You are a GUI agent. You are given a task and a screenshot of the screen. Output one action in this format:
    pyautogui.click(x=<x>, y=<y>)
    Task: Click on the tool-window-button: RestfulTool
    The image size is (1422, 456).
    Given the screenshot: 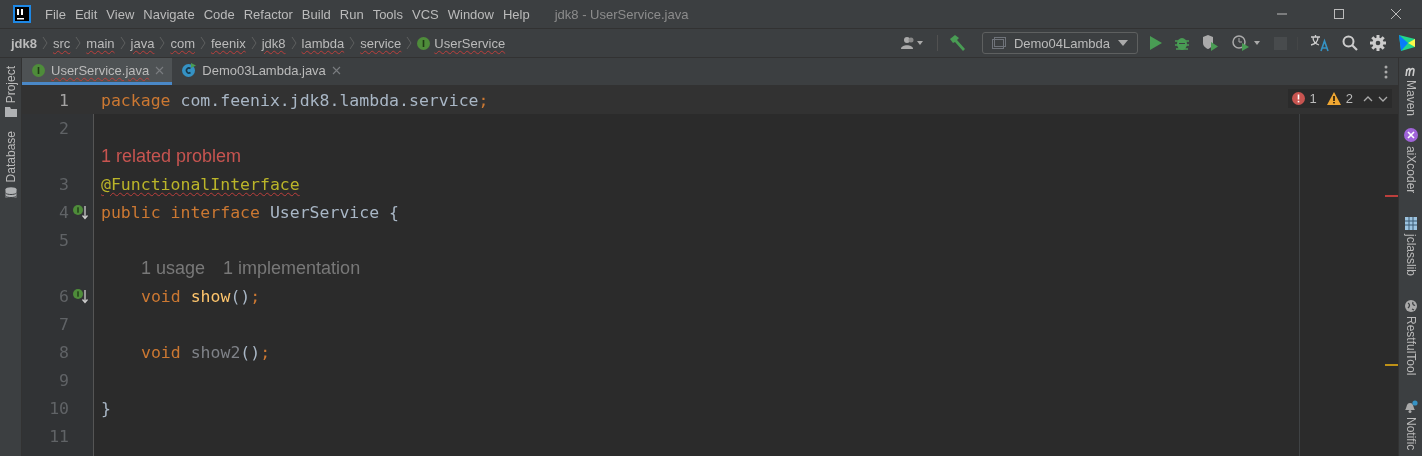 What is the action you would take?
    pyautogui.click(x=1410, y=338)
    